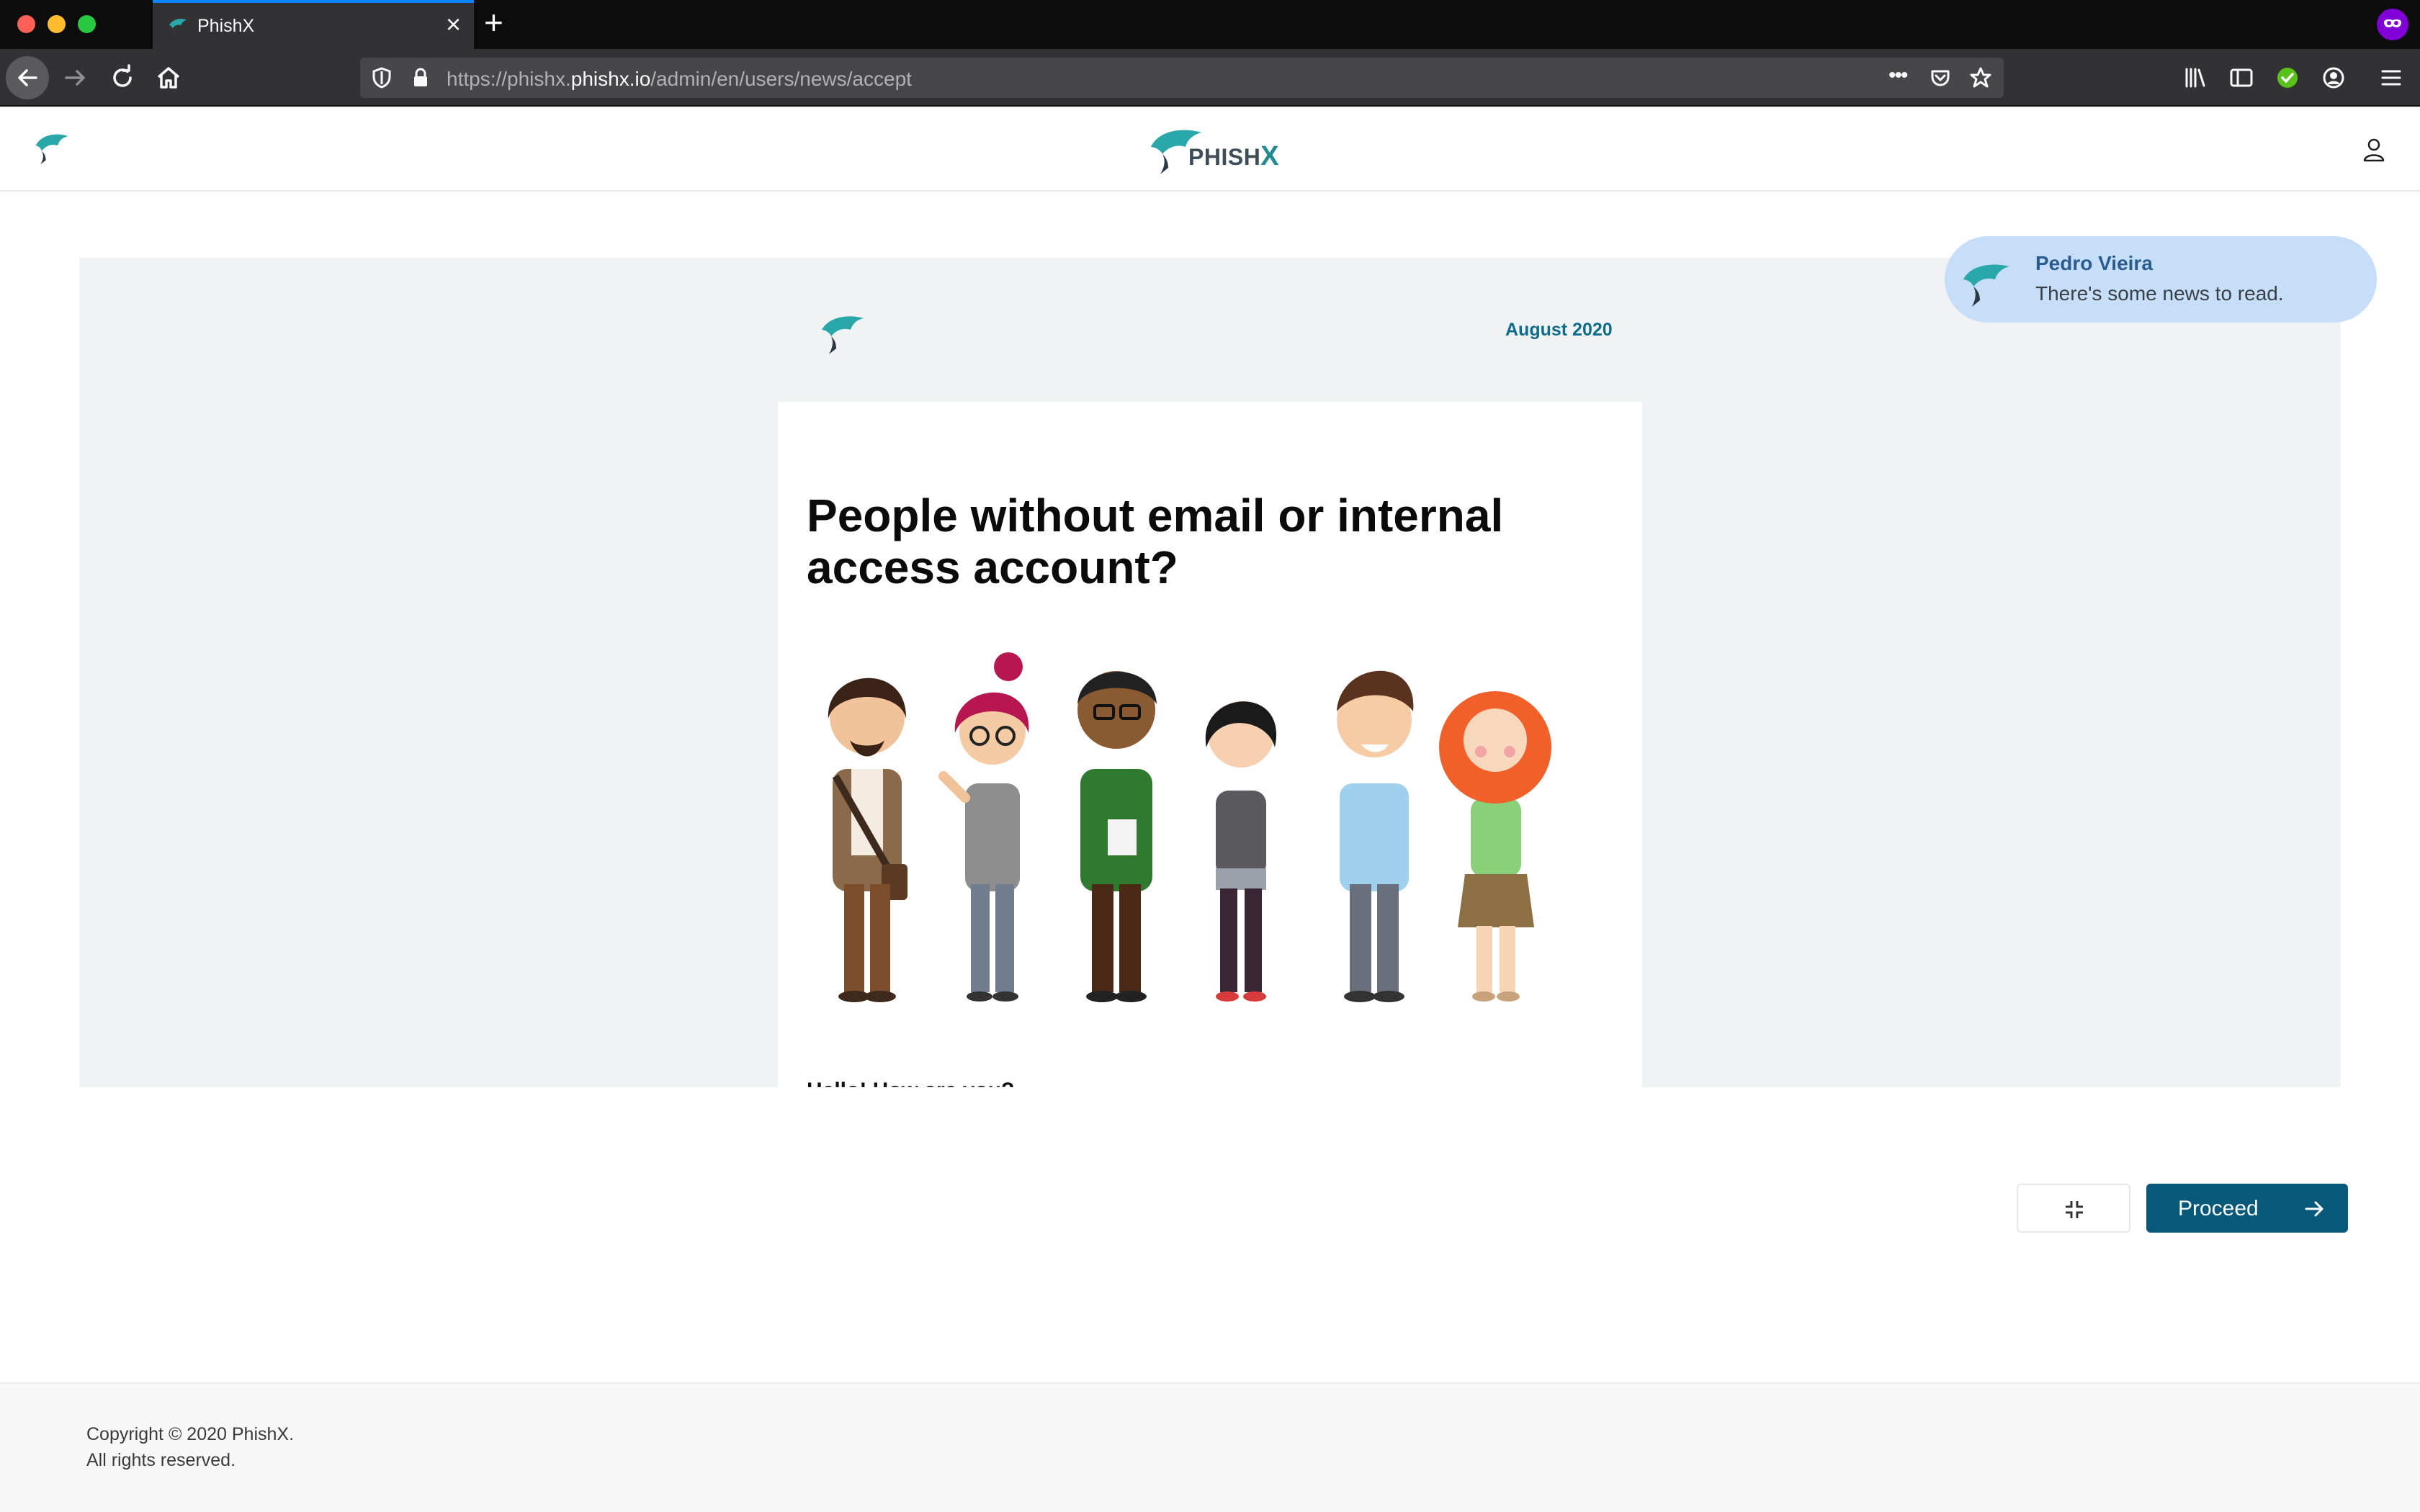  Describe the element at coordinates (509, 79) in the screenshot. I see `url-prefix: https://phishx.` at that location.